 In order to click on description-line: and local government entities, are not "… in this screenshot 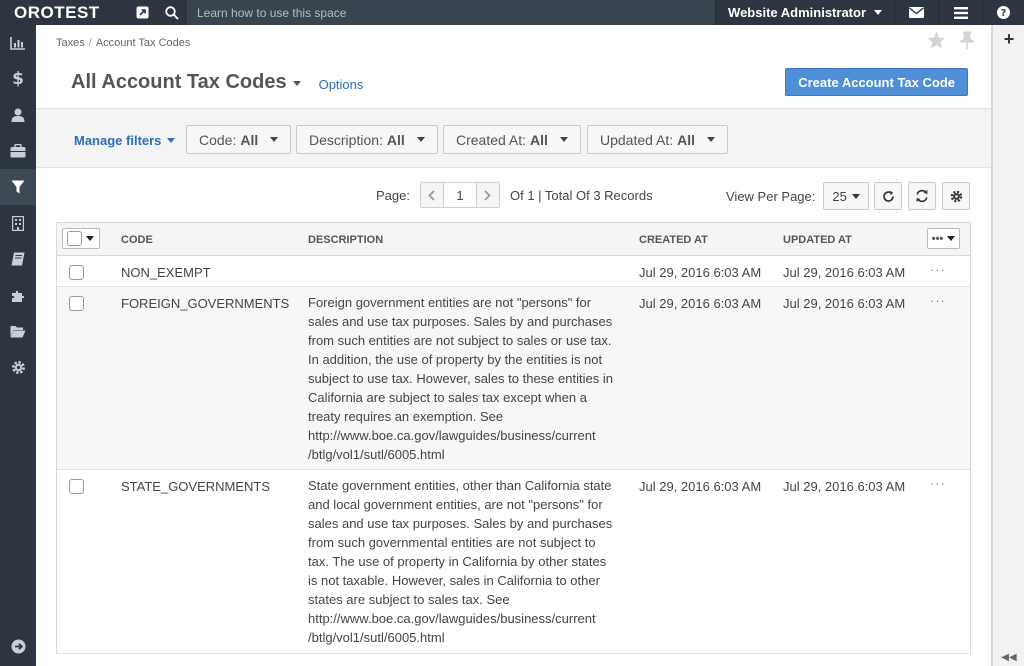, I will do `click(455, 504)`.